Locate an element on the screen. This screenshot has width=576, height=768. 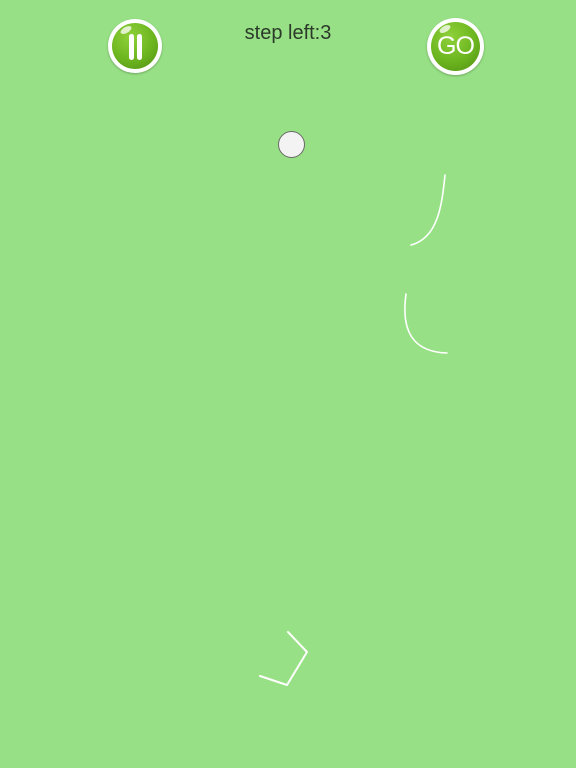
pause-icon-bar is located at coordinates (139, 47).